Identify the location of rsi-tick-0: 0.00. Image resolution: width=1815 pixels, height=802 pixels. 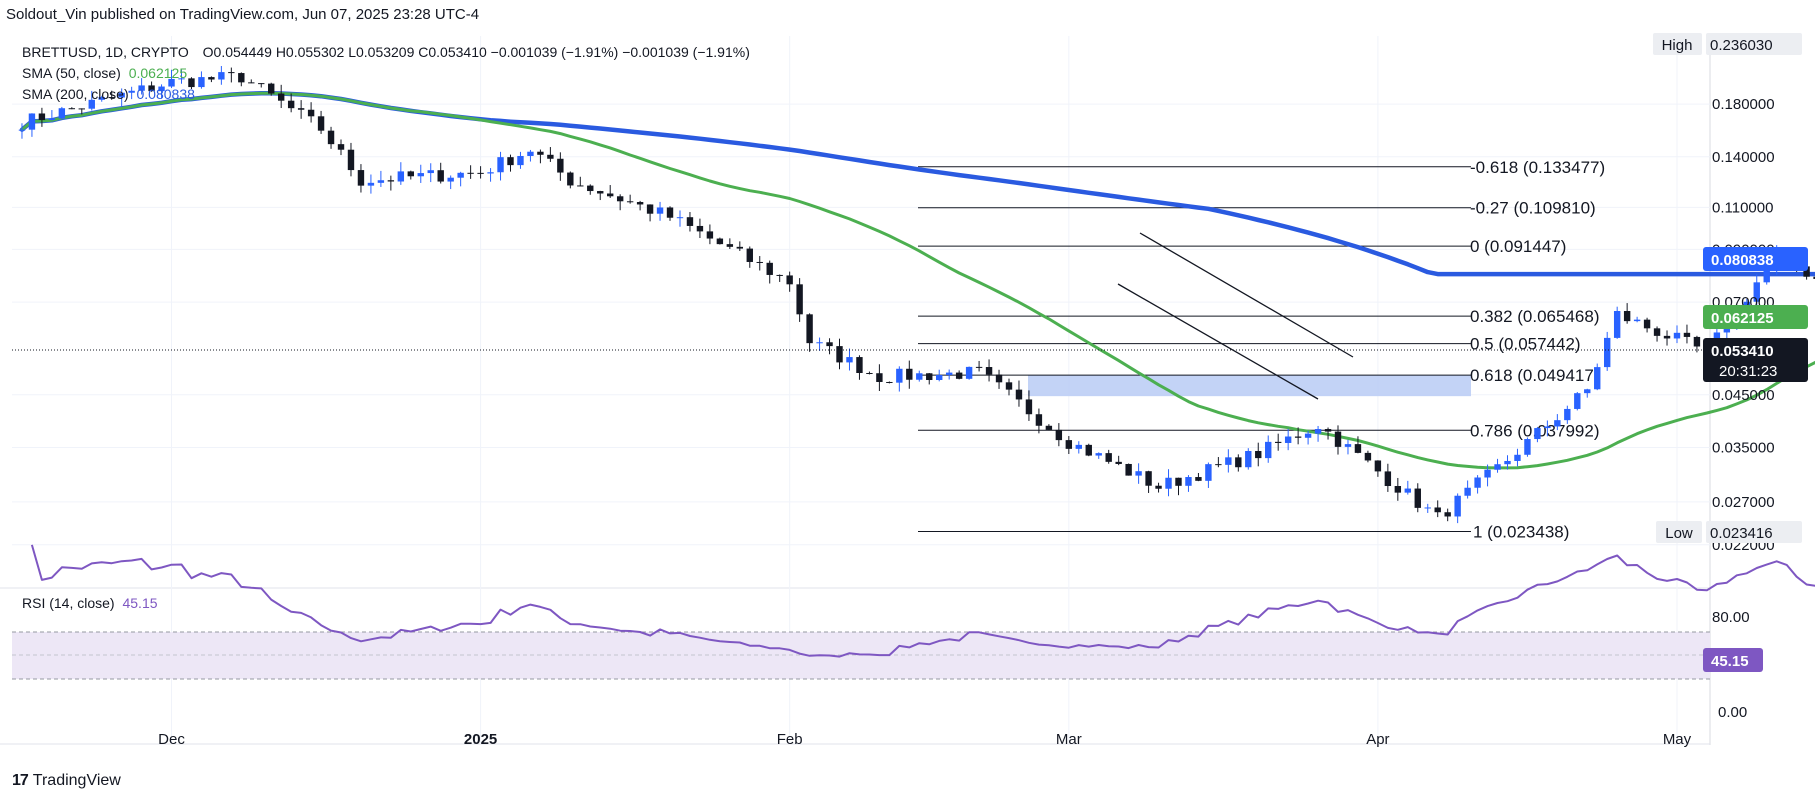
(1732, 712).